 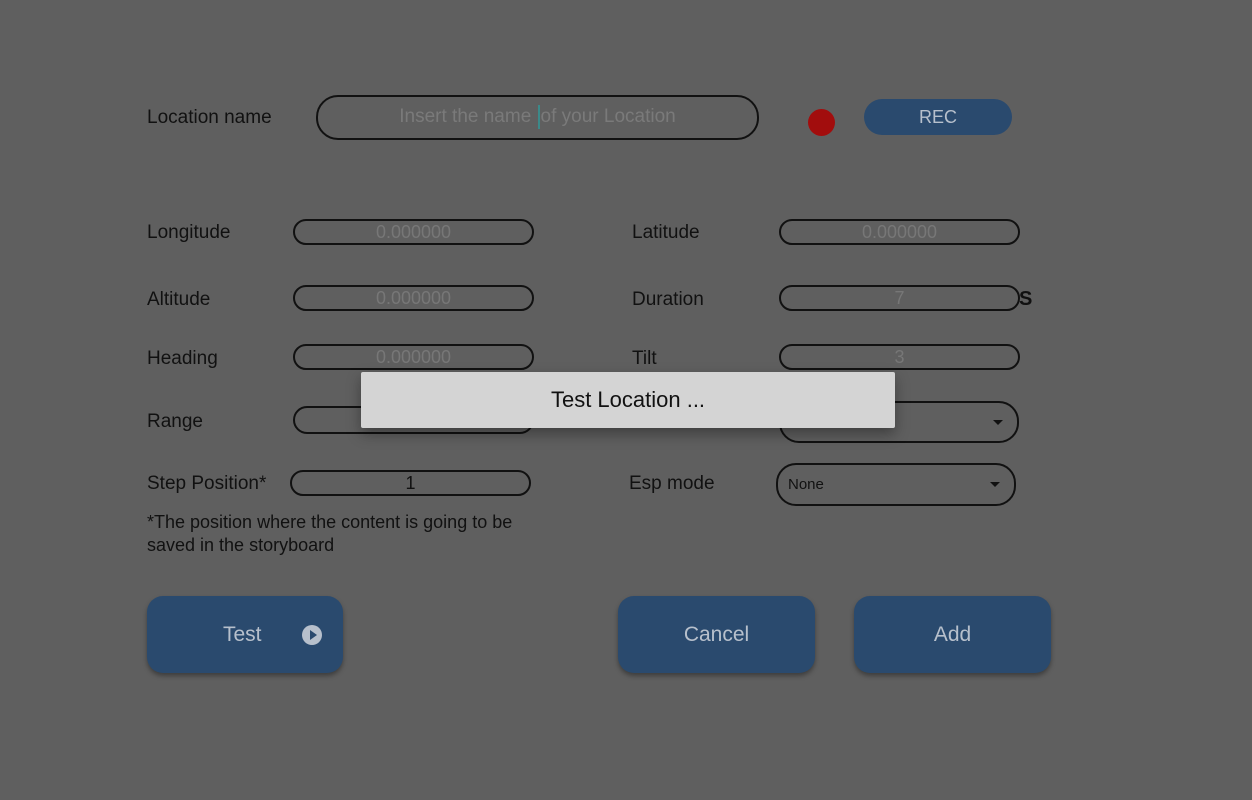 What do you see at coordinates (175, 421) in the screenshot?
I see `range-label: Range` at bounding box center [175, 421].